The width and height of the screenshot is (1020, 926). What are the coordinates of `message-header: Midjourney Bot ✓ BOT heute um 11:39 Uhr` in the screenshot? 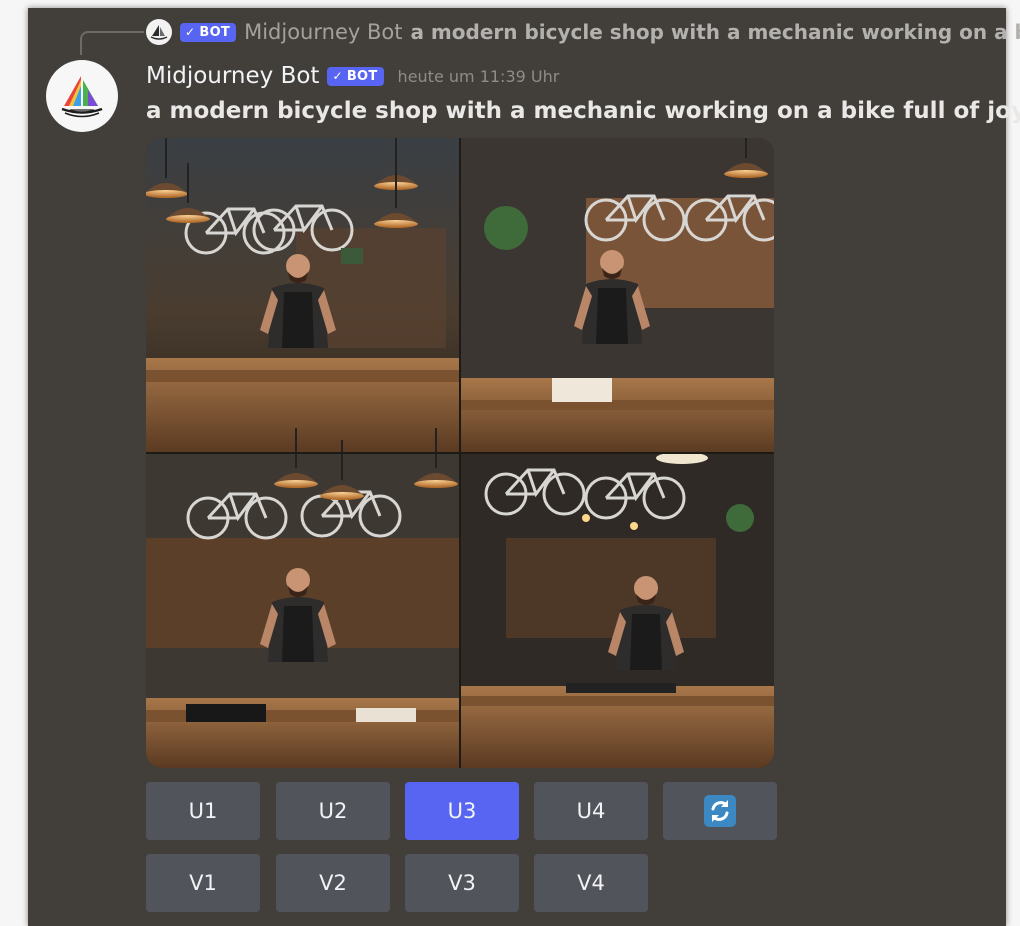 It's located at (352, 76).